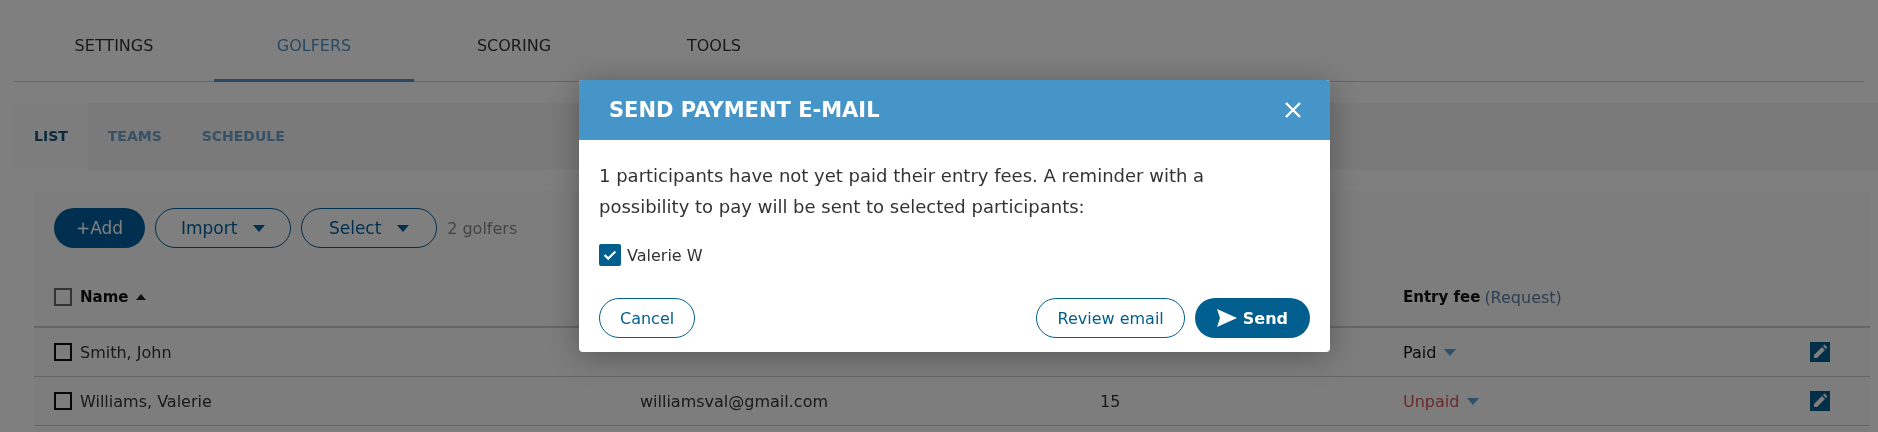 The width and height of the screenshot is (1878, 432). What do you see at coordinates (1442, 297) in the screenshot?
I see `column-header: Entry fee` at bounding box center [1442, 297].